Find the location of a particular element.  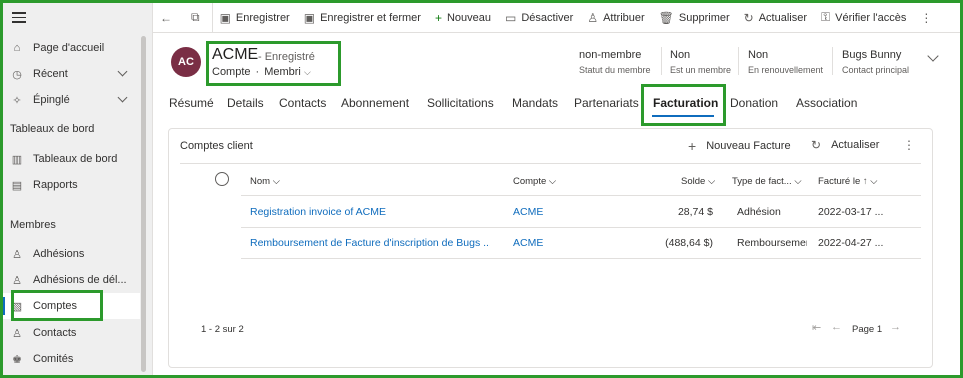

new-invoice-button: + Nouveau Facture is located at coordinates (739, 146).